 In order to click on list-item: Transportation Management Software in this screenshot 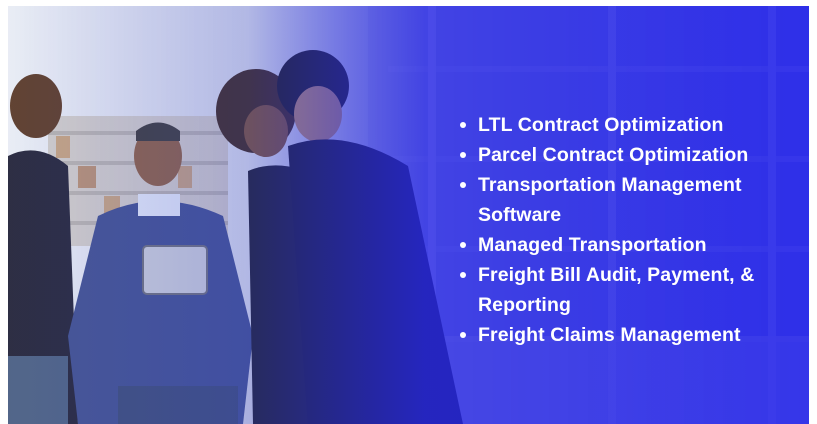, I will do `click(626, 200)`.